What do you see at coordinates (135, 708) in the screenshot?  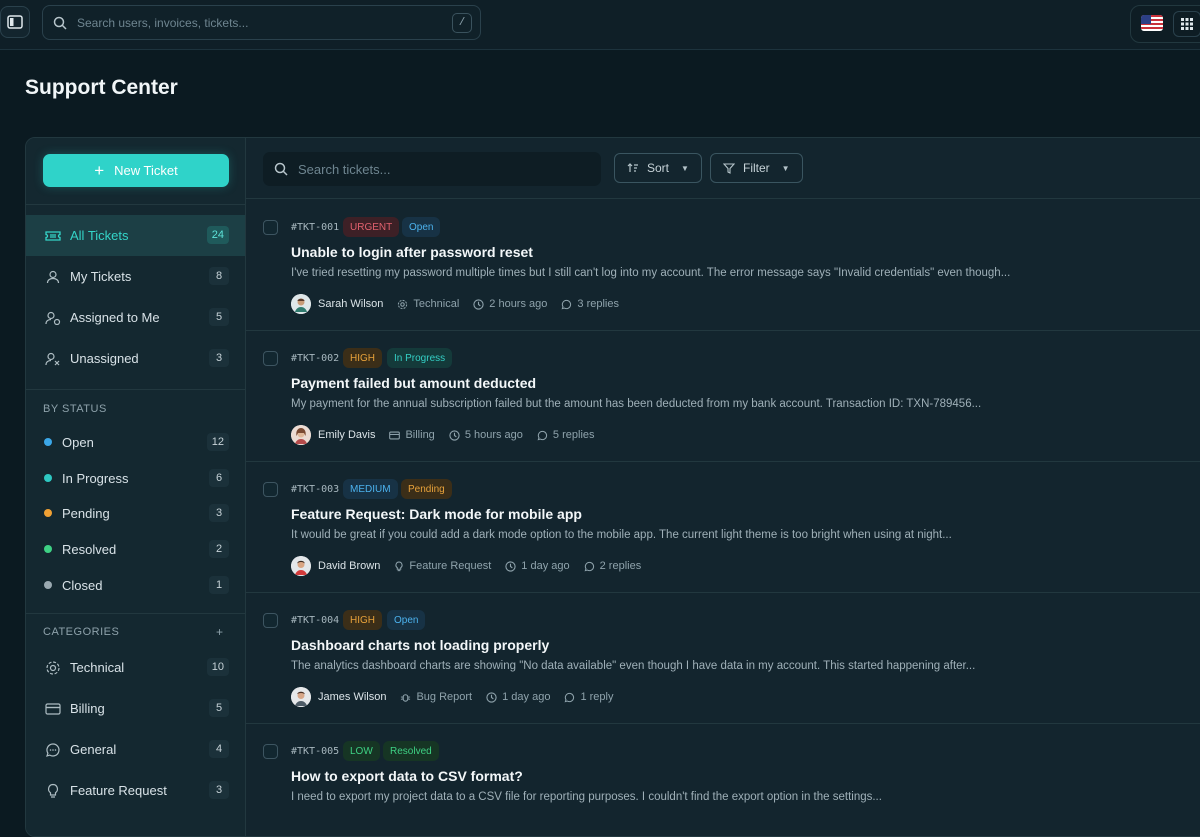 I see `category-item-billing: Billing 5` at bounding box center [135, 708].